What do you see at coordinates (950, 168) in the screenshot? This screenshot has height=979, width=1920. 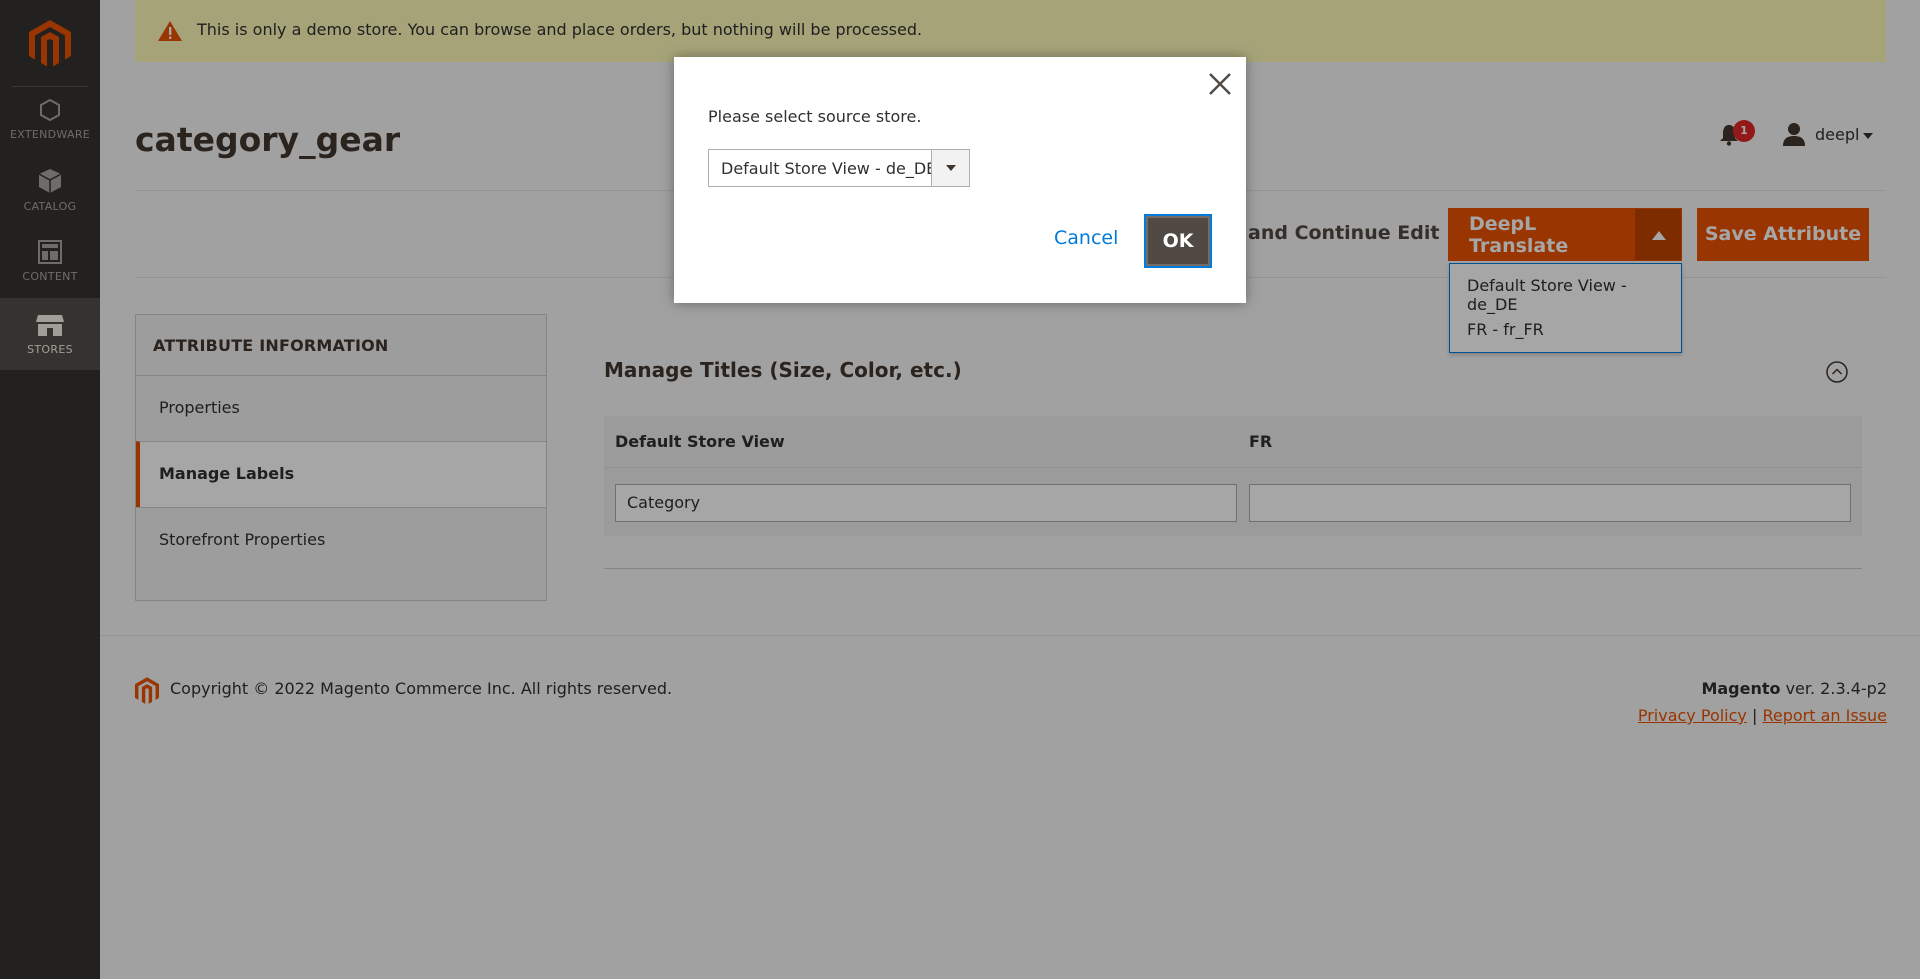 I see `chevron-down-icon` at bounding box center [950, 168].